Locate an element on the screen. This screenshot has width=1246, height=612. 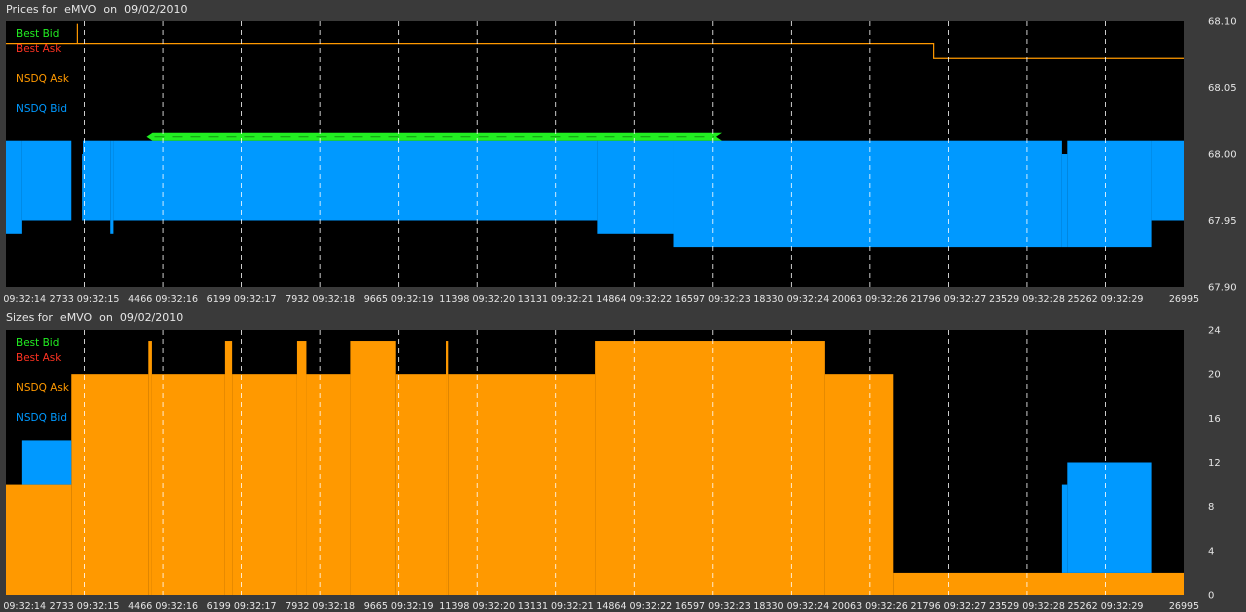
y-tick-label: 8 is located at coordinates (1211, 507).